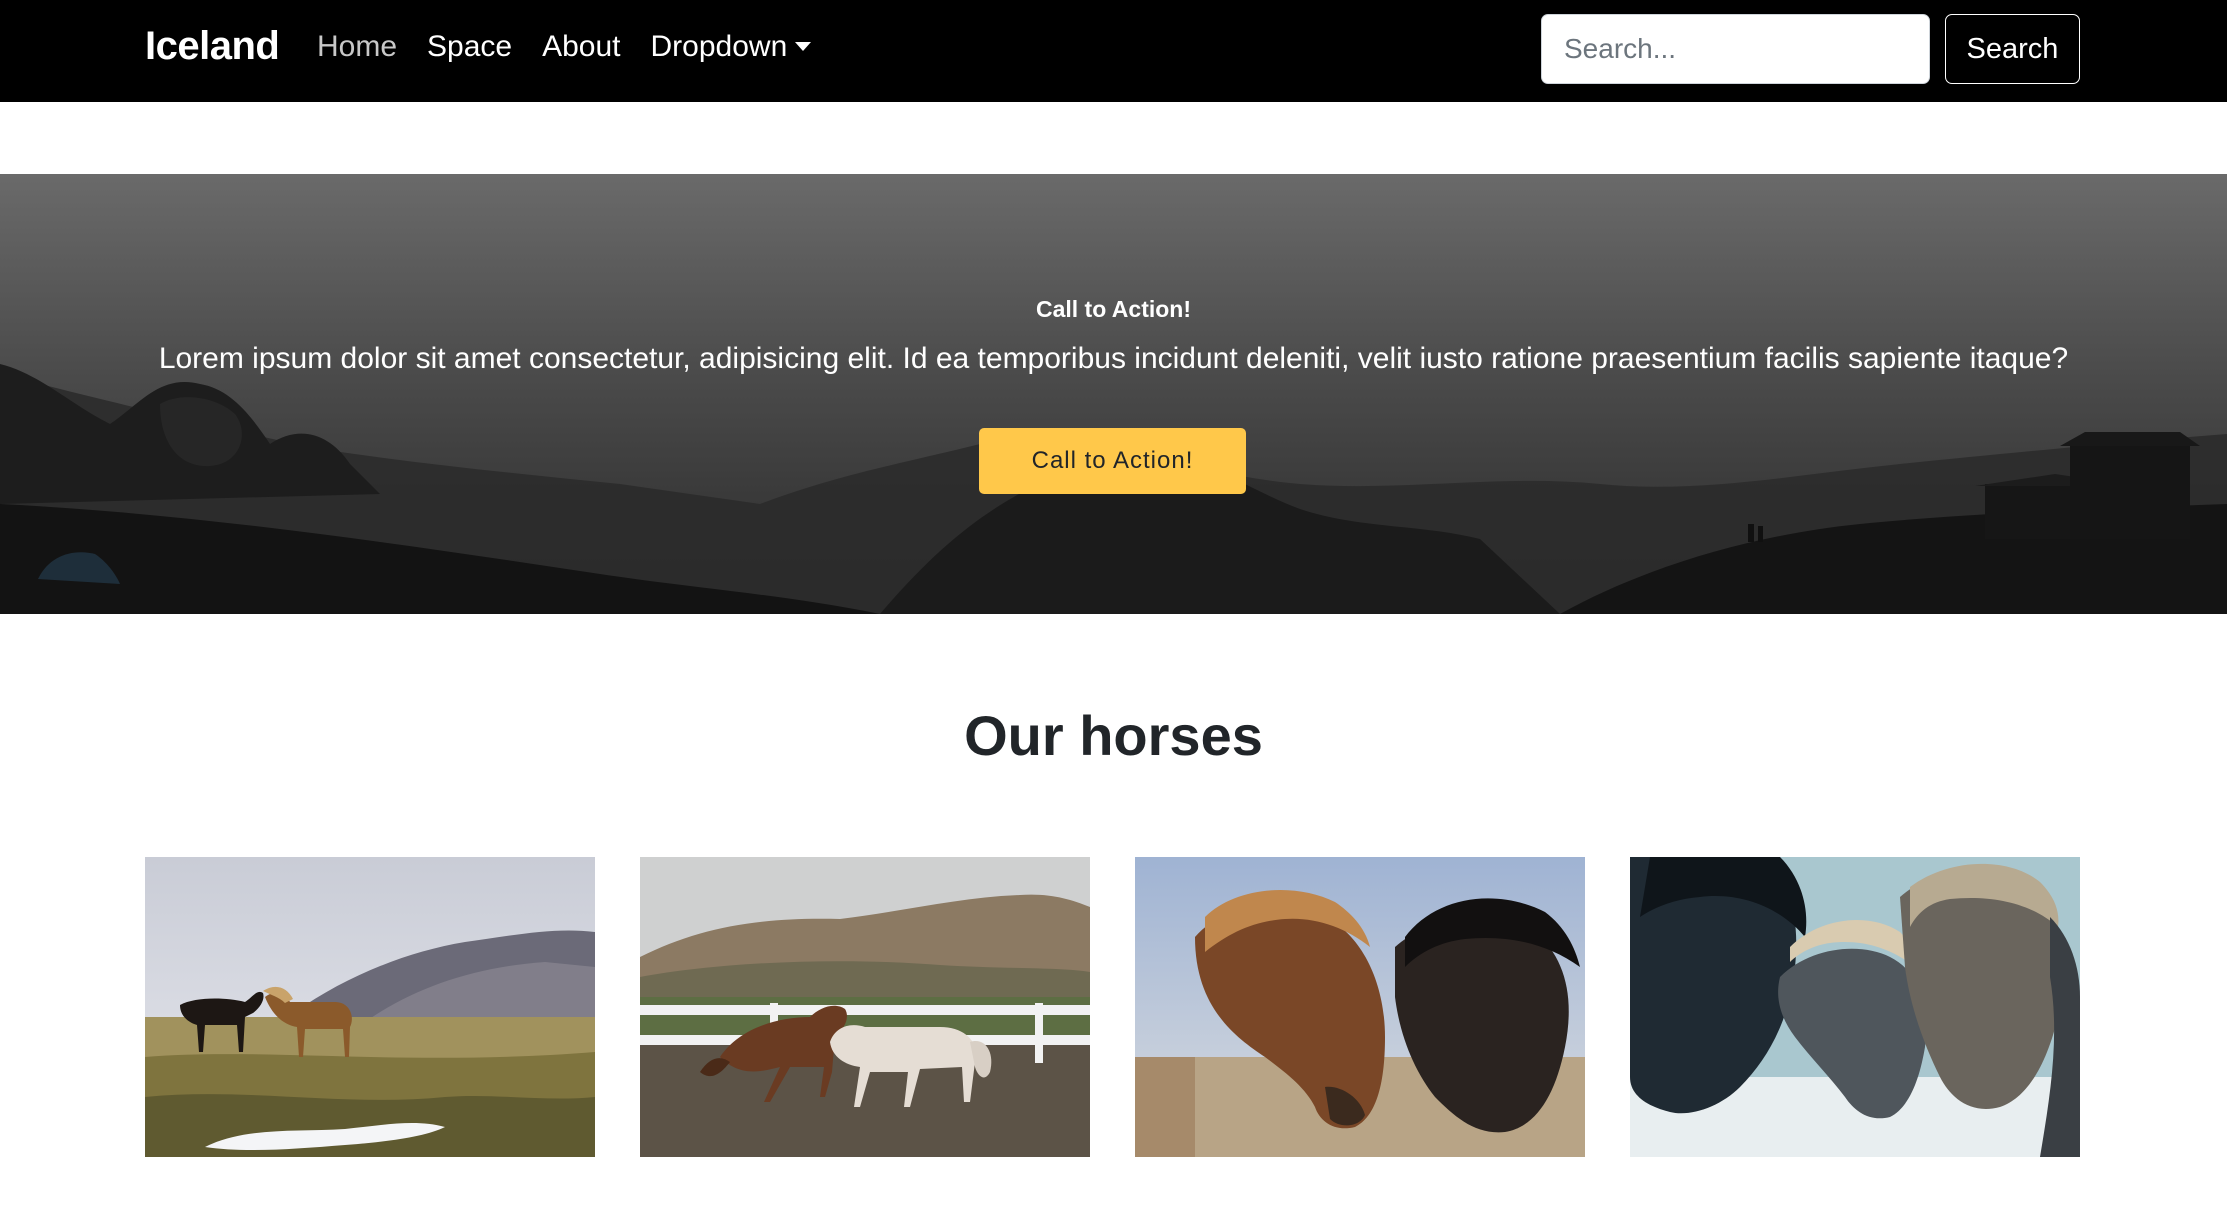 Image resolution: width=2227 pixels, height=1214 pixels. Describe the element at coordinates (2012, 49) in the screenshot. I see `search-button: Search` at that location.